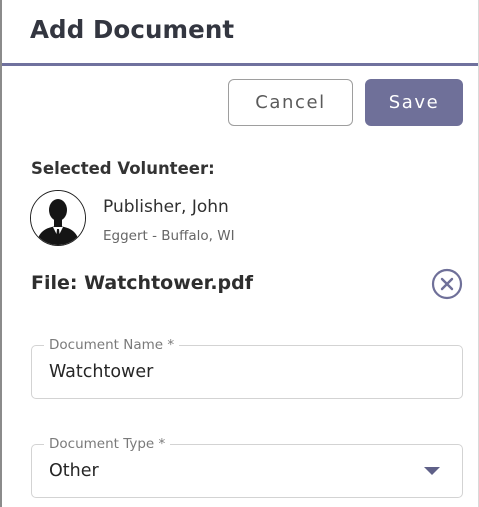  I want to click on volunteer-name: Publisher, John, so click(166, 207).